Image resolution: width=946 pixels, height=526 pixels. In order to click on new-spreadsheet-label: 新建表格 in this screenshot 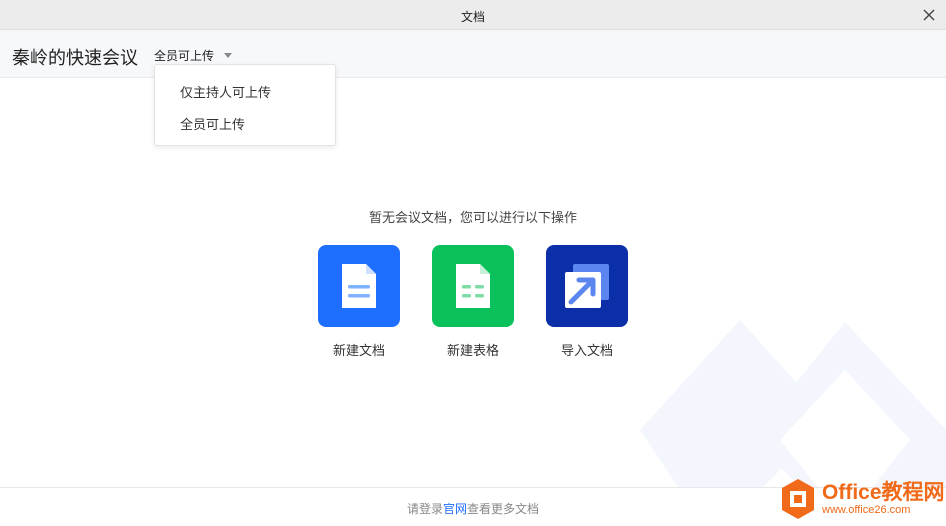, I will do `click(472, 350)`.